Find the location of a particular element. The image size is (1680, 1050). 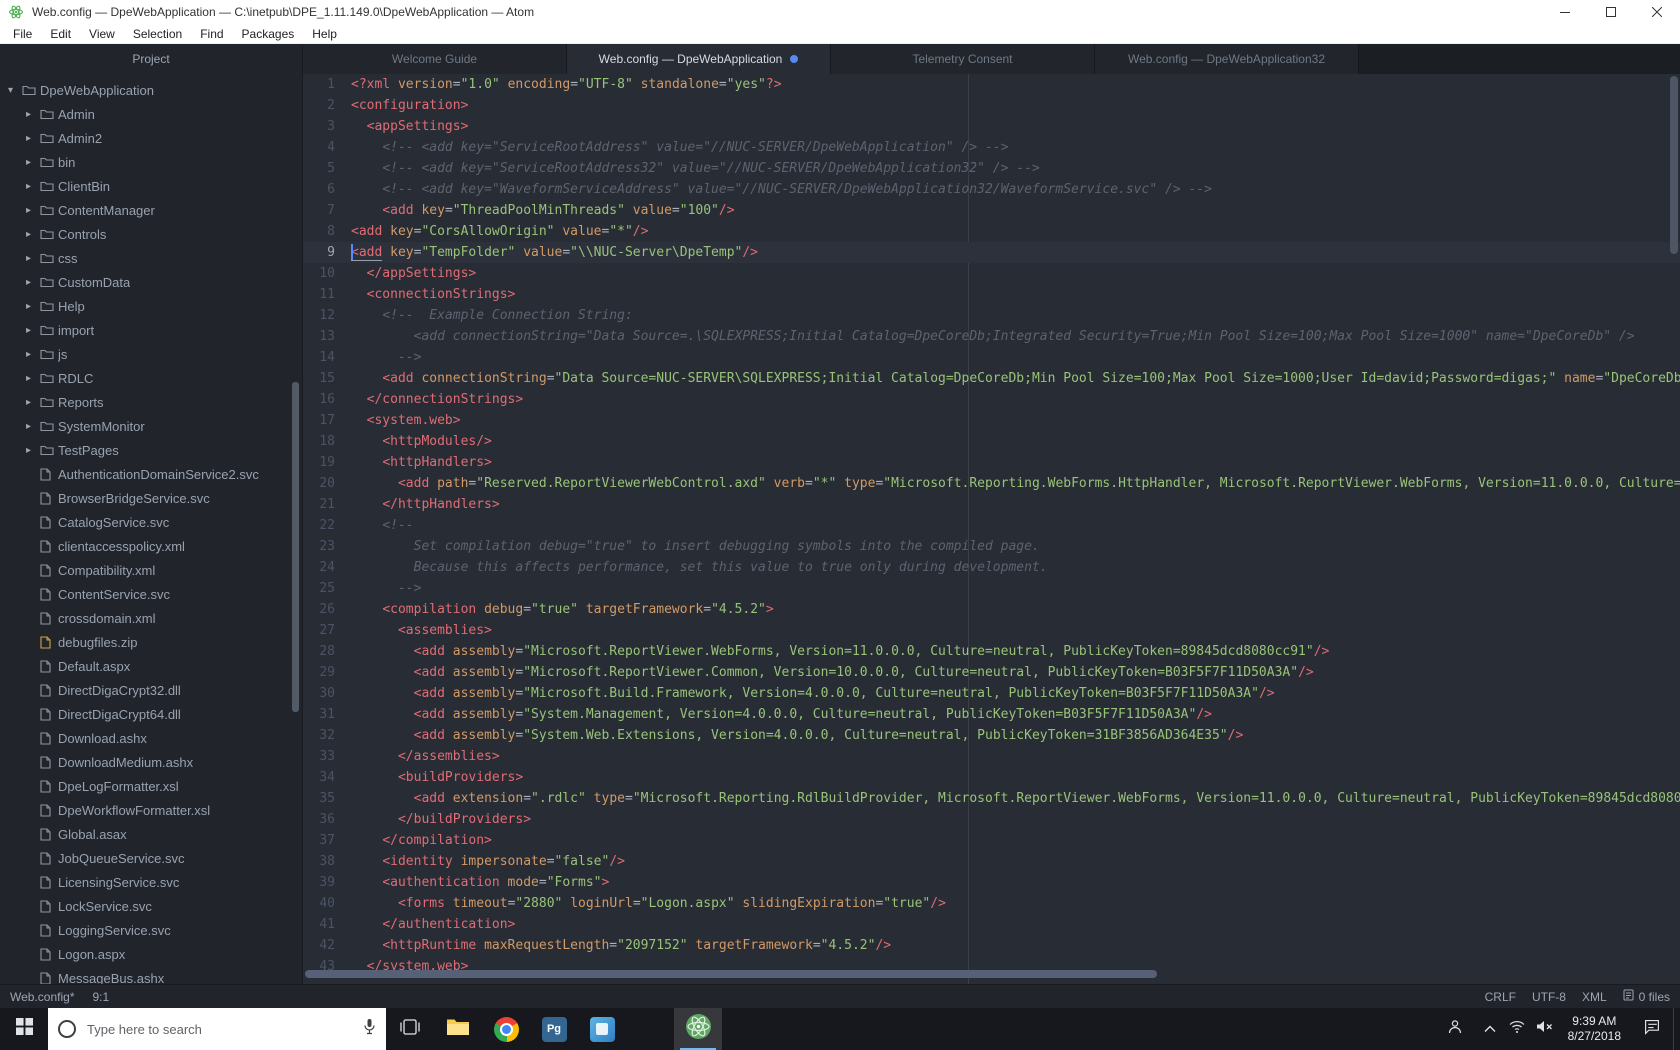

tree-item-file: Global.asax is located at coordinates (151, 834).